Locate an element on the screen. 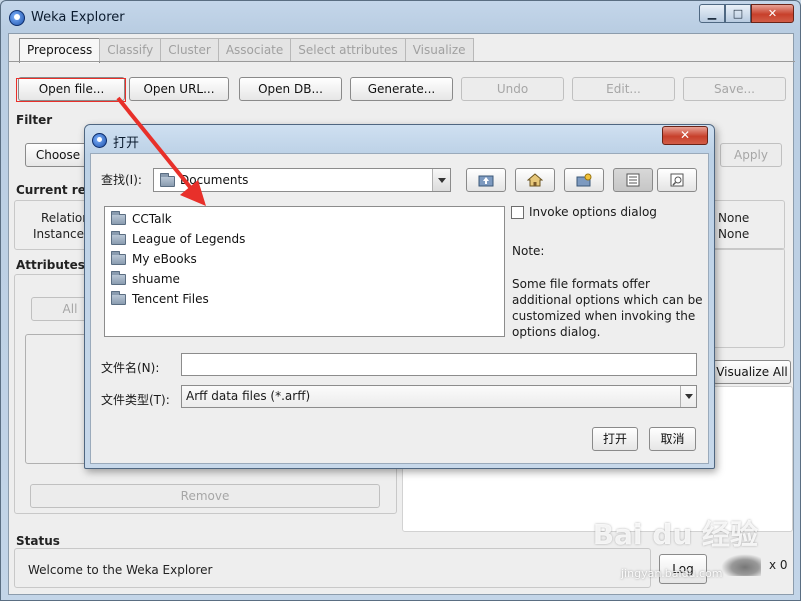 The height and width of the screenshot is (601, 801). watermark-url: jingyan.baidu.com is located at coordinates (672, 573).